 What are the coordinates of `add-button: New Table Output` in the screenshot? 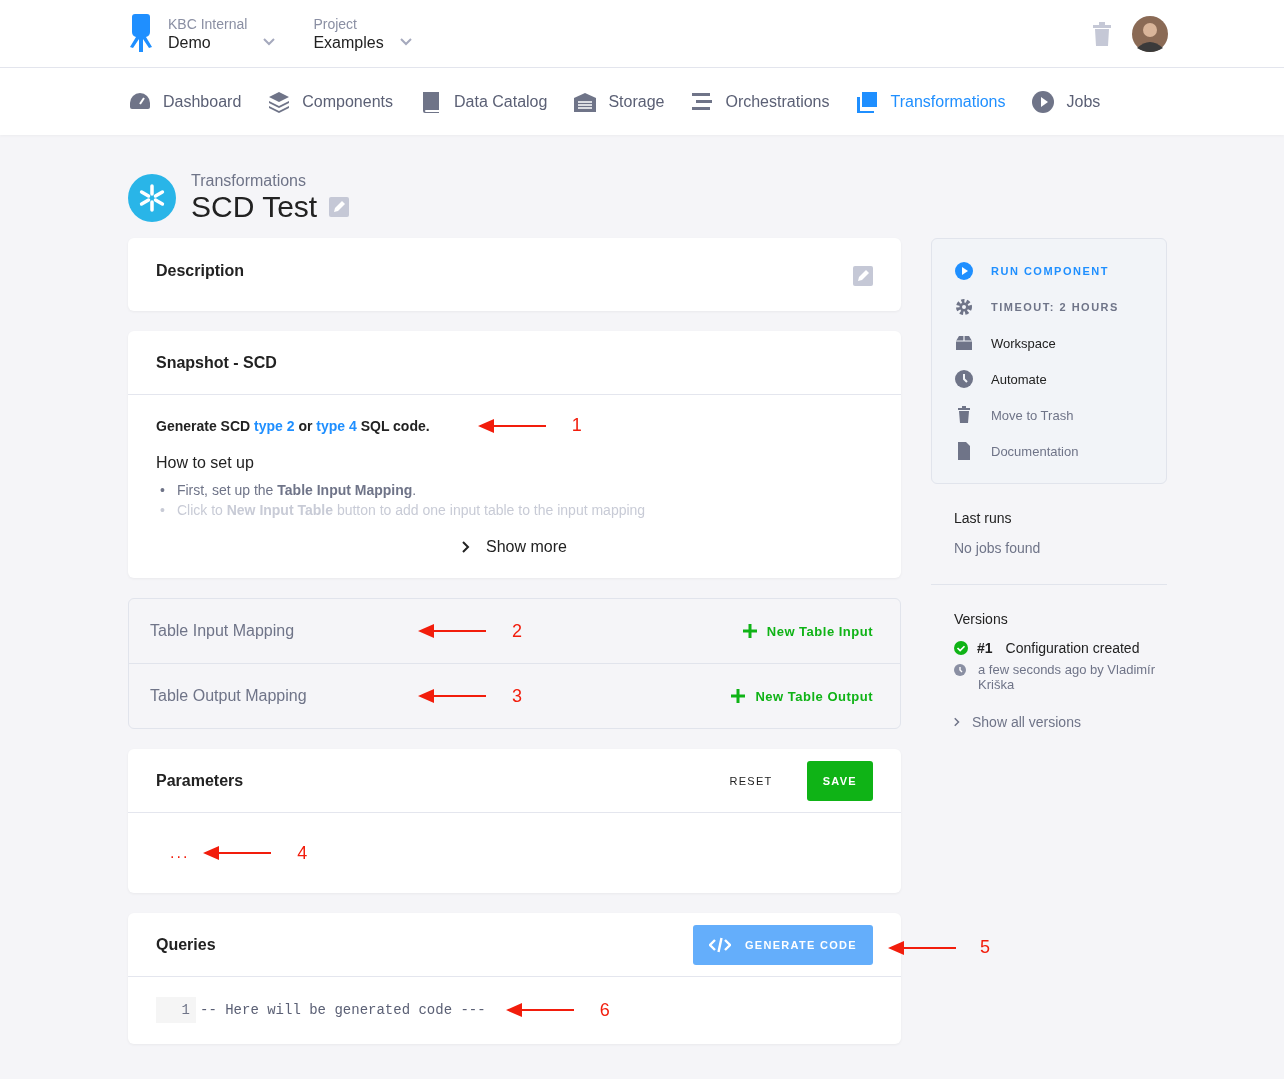 It's located at (802, 696).